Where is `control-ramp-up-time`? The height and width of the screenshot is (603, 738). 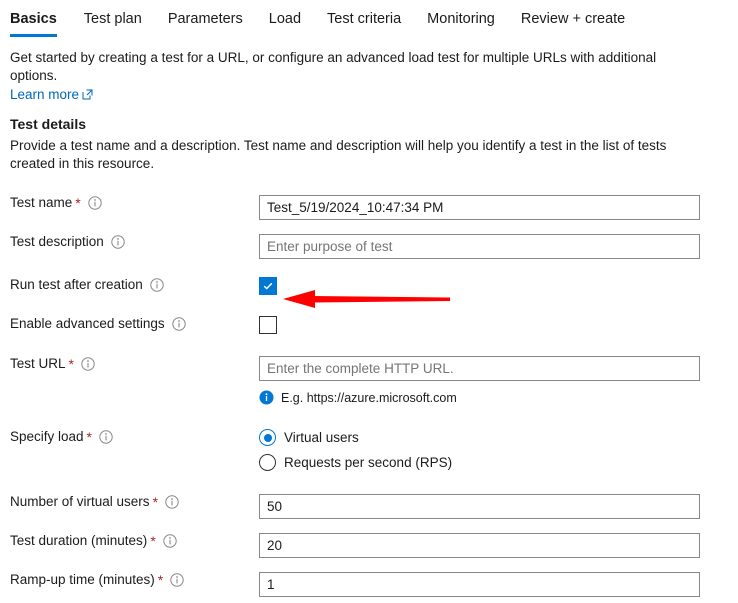 control-ramp-up-time is located at coordinates (493, 584).